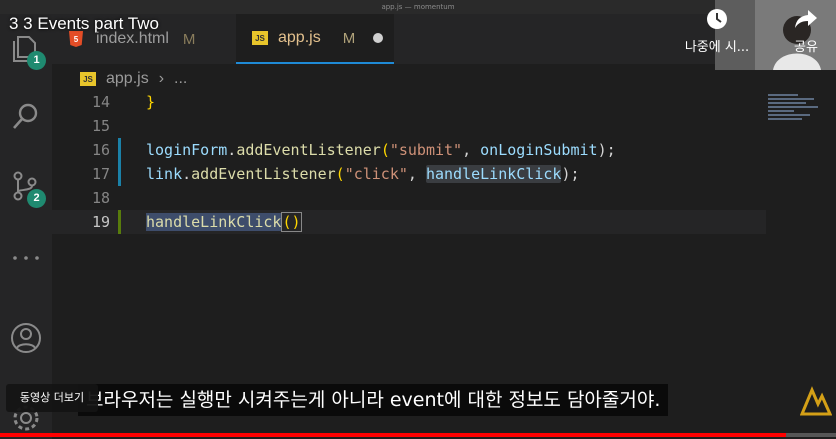  What do you see at coordinates (806, 47) in the screenshot?
I see `share-label: 공유` at bounding box center [806, 47].